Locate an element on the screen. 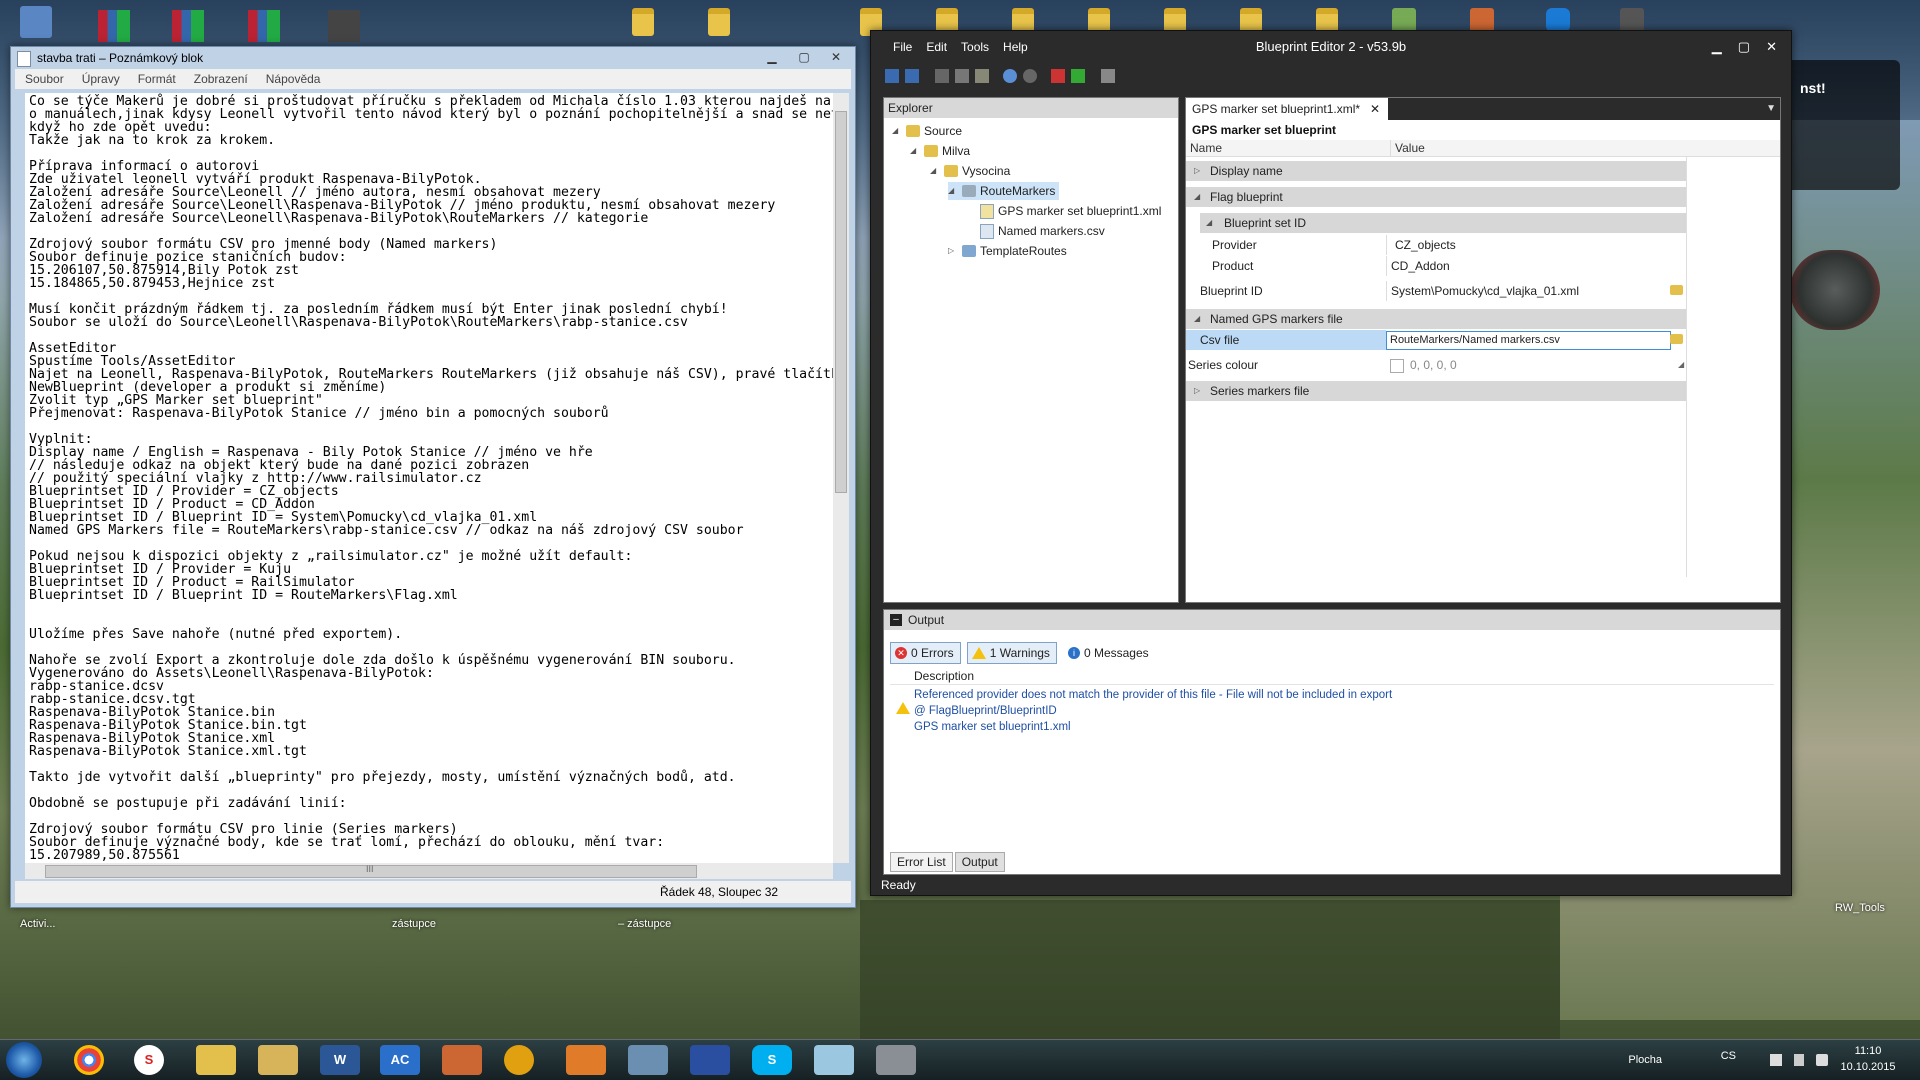 The height and width of the screenshot is (1080, 1920). paste-icon is located at coordinates (982, 76).